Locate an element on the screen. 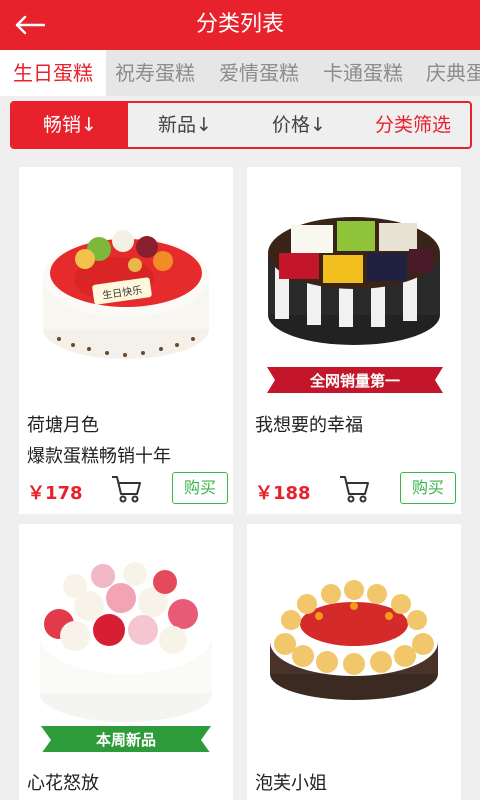 This screenshot has height=800, width=480. tab-celebration-cake: 庆典蛋 is located at coordinates (453, 73).